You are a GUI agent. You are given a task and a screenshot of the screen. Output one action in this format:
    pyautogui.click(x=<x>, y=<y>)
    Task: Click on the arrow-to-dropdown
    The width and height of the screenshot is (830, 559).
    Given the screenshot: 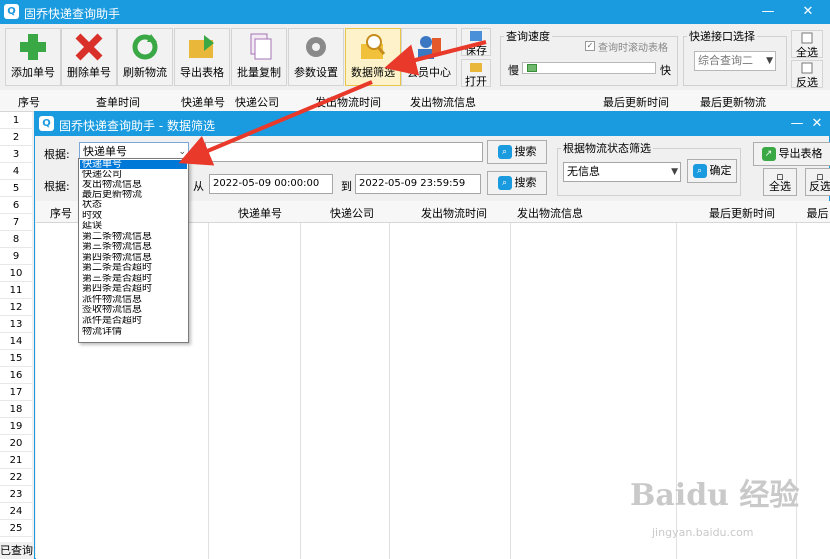 What is the action you would take?
    pyautogui.click(x=275, y=123)
    